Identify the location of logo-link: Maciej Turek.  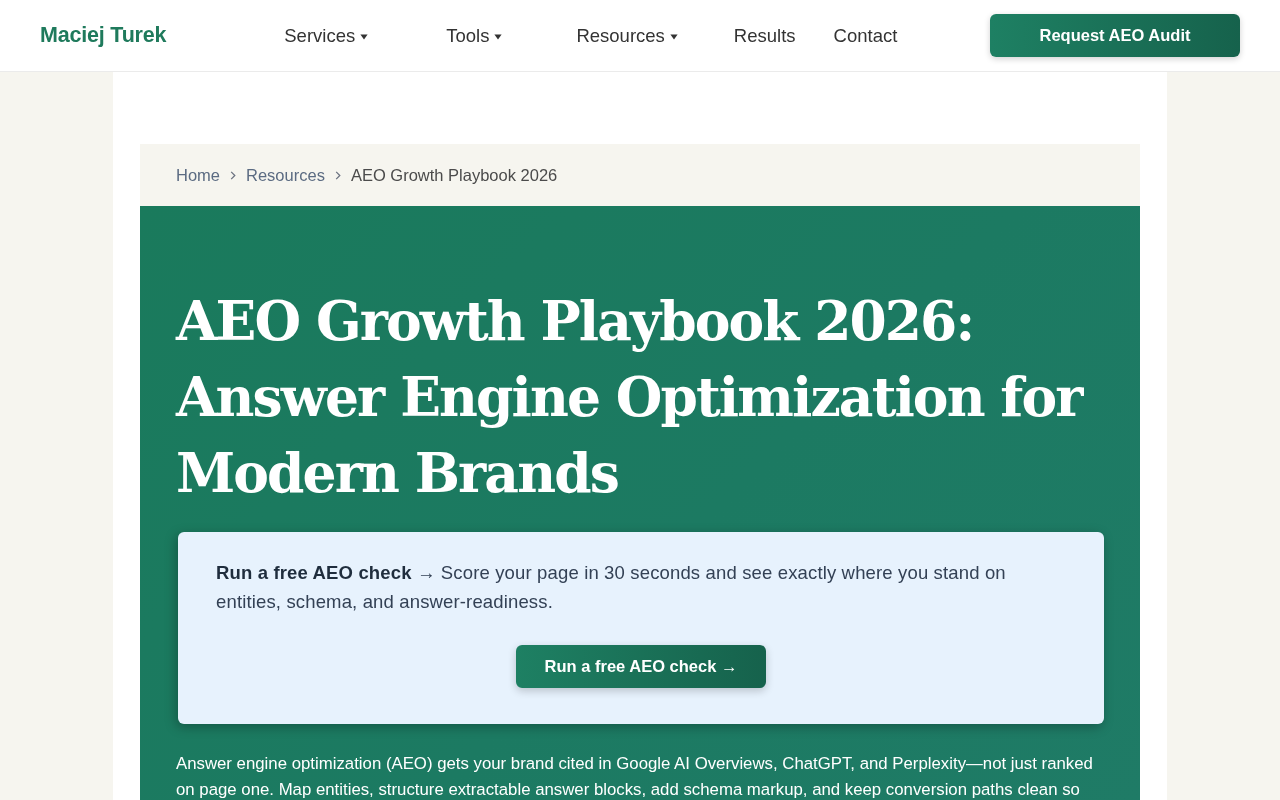
(103, 35).